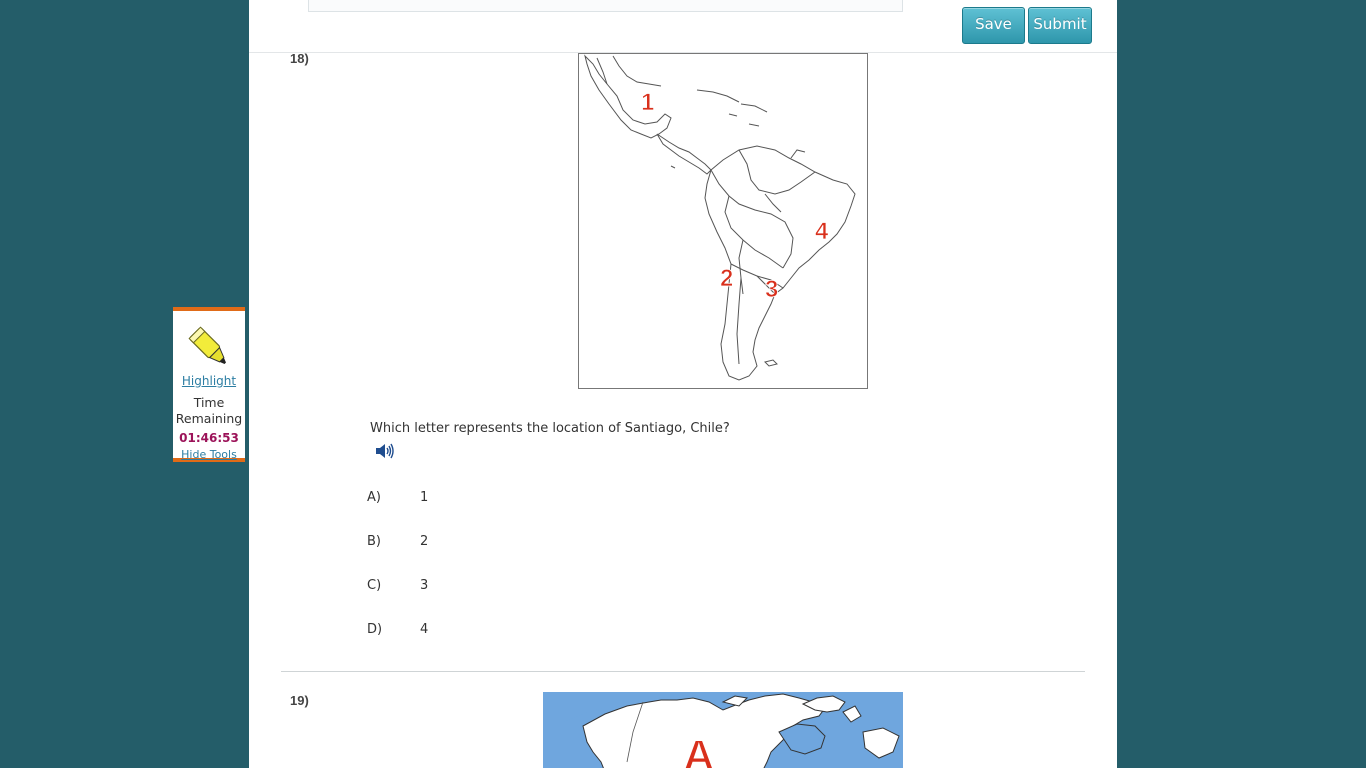 This screenshot has width=1366, height=768. Describe the element at coordinates (424, 497) in the screenshot. I see `choice-a-value: 1` at that location.